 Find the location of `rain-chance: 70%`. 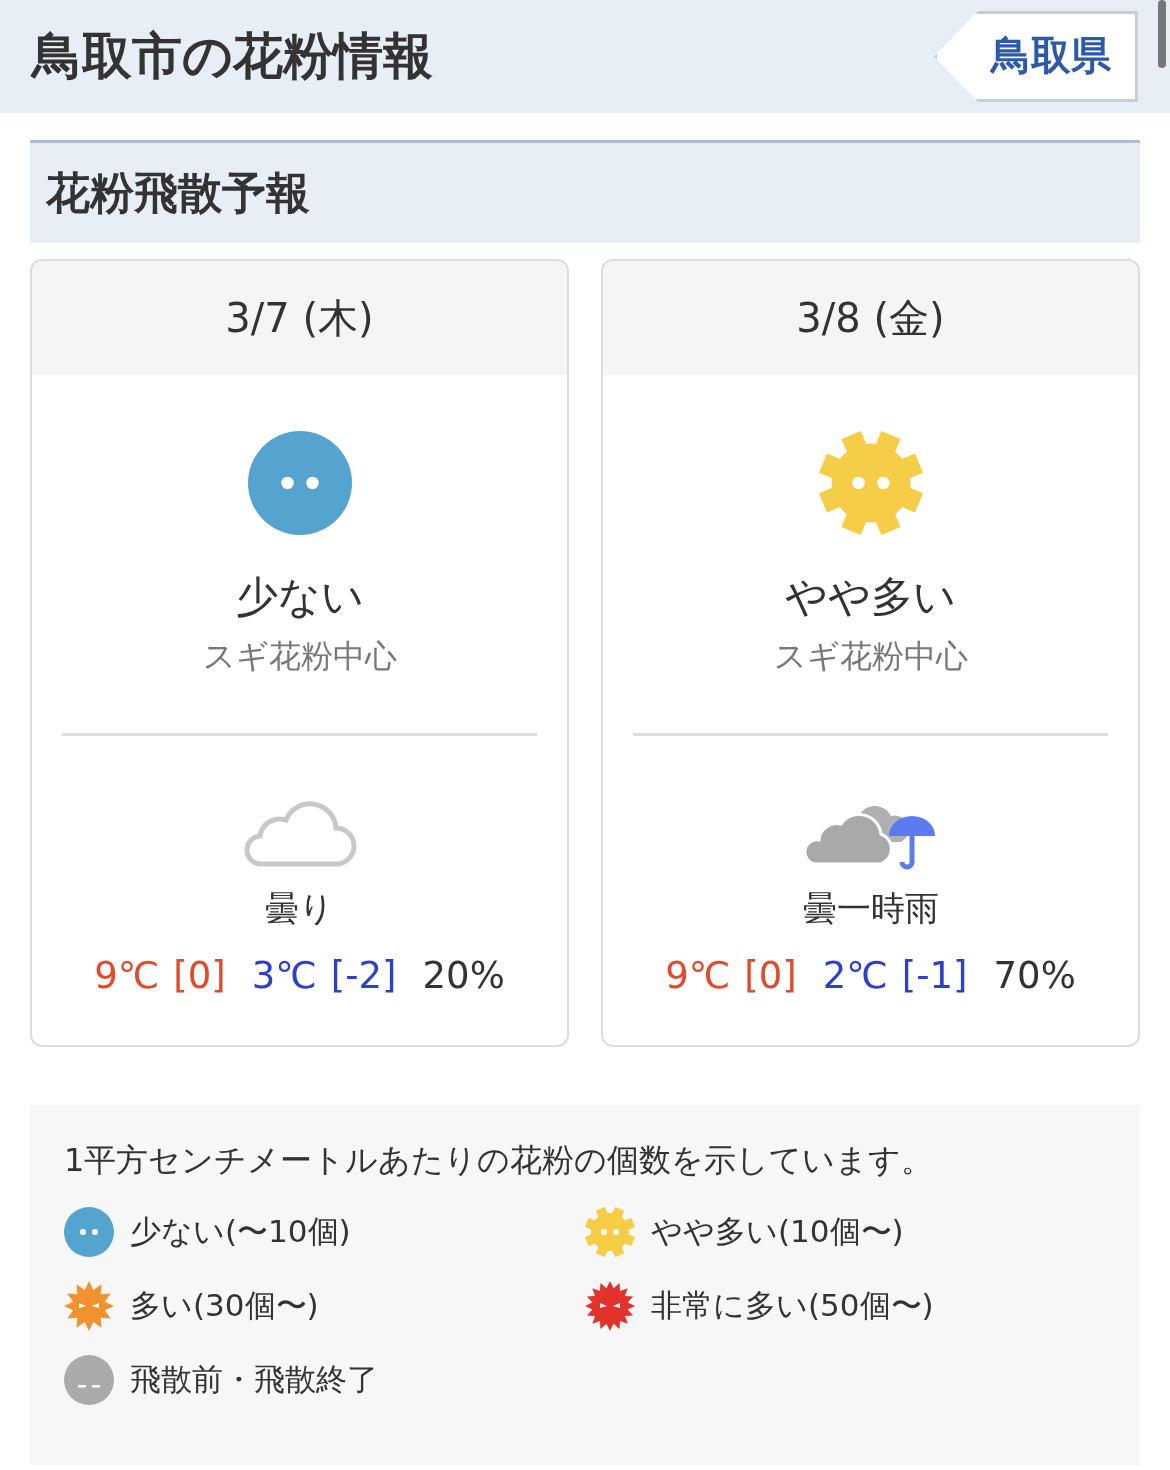

rain-chance: 70% is located at coordinates (1034, 975).